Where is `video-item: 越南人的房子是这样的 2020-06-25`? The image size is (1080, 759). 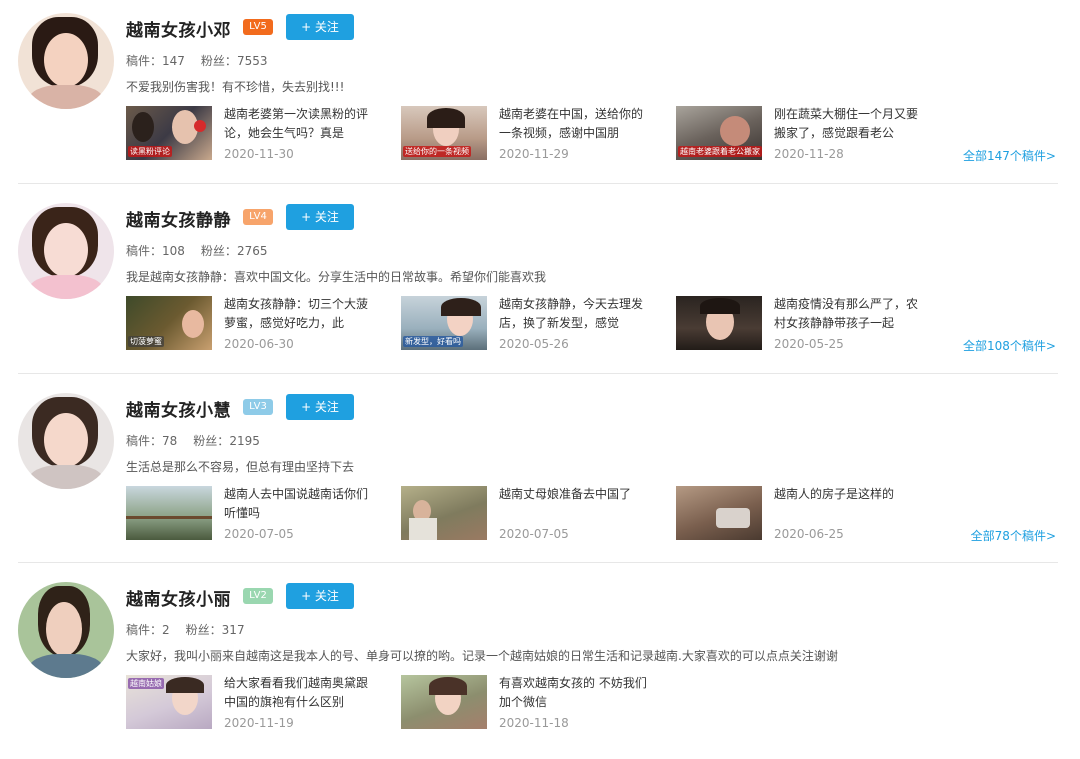 video-item: 越南人的房子是这样的 2020-06-25 is located at coordinates (806, 514).